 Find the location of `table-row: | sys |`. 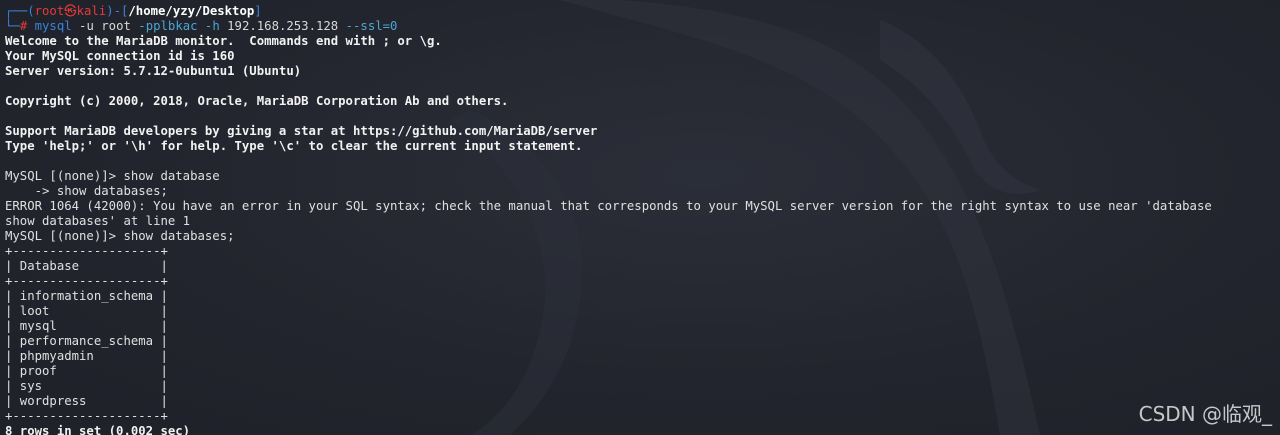

table-row: | sys | is located at coordinates (86, 386).